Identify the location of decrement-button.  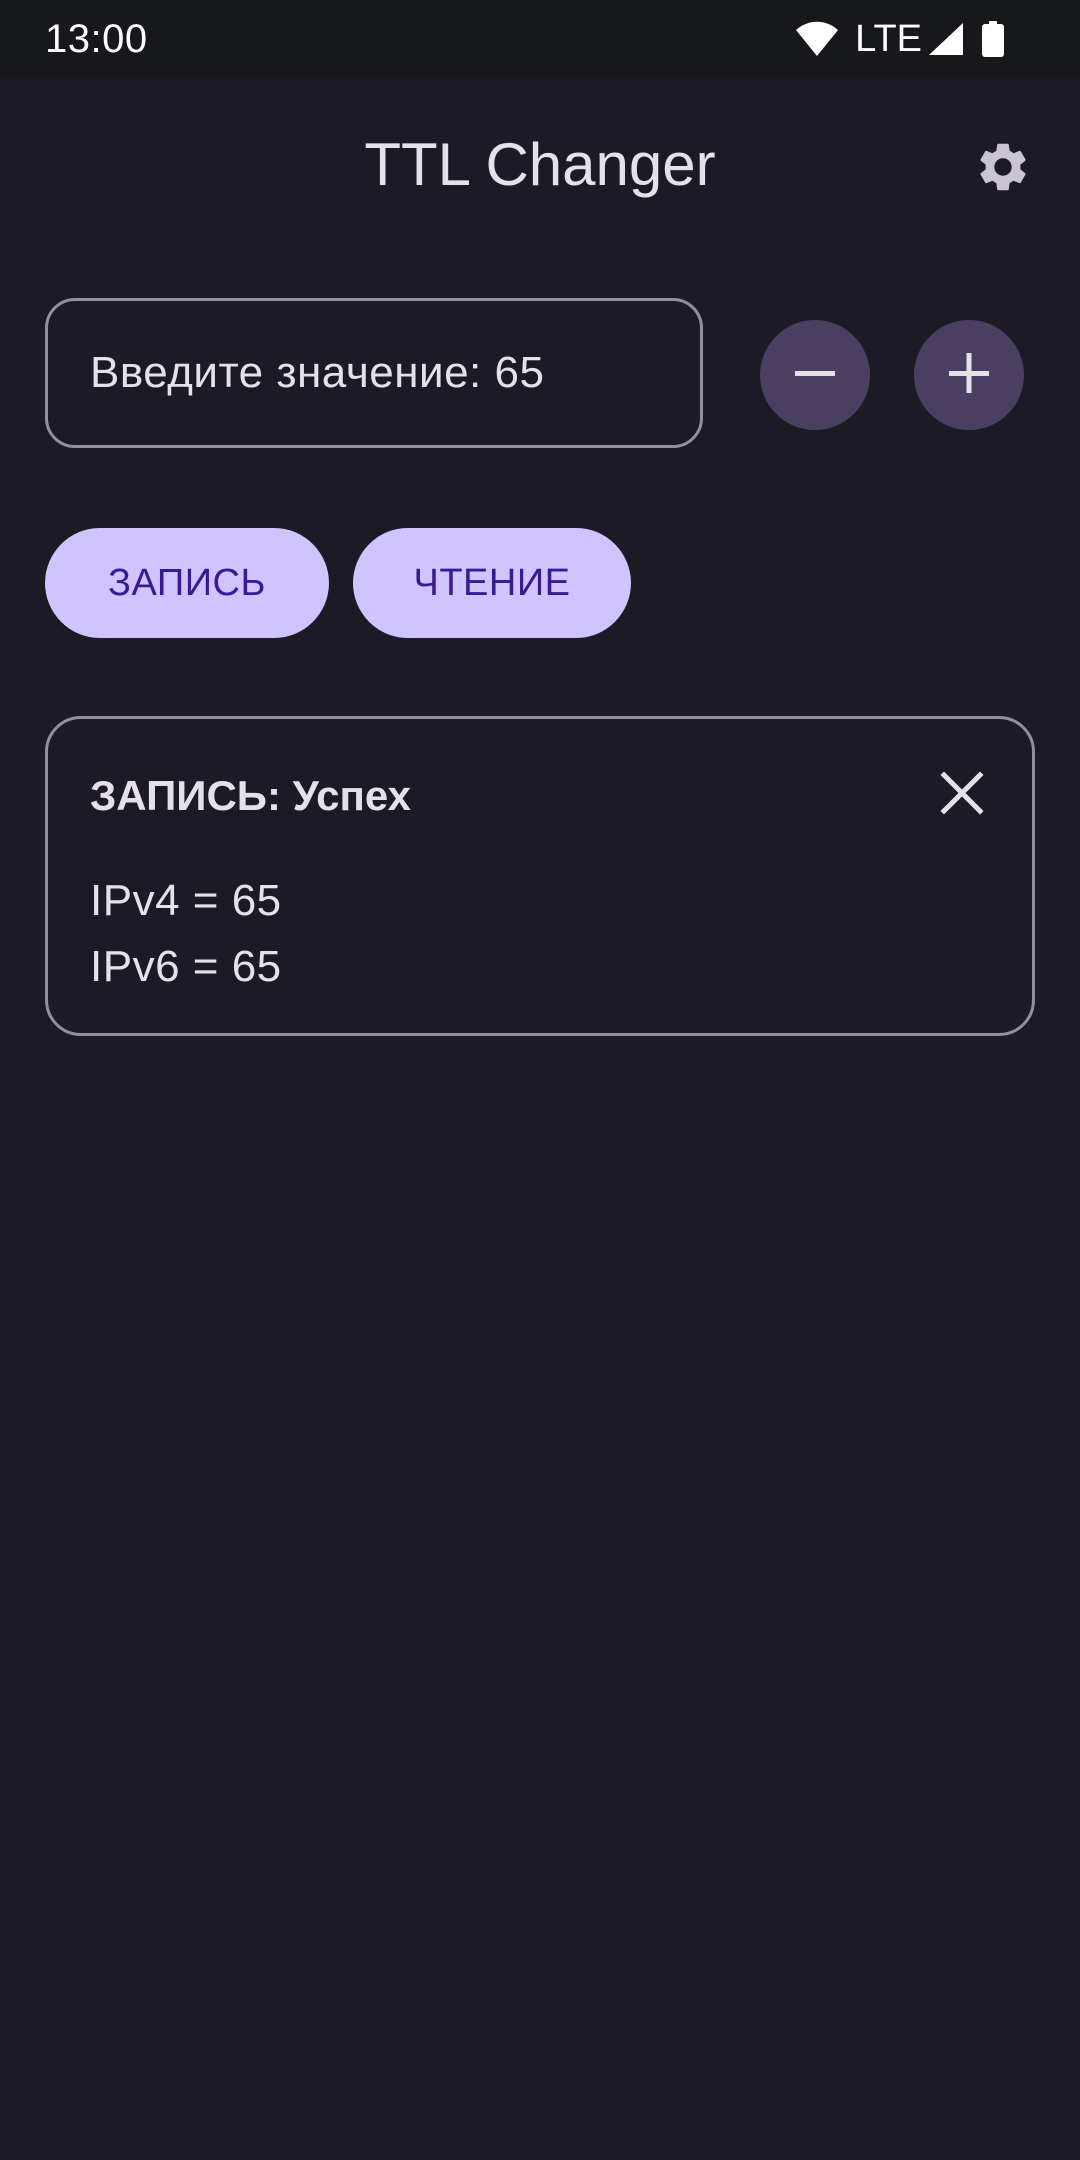
(815, 375).